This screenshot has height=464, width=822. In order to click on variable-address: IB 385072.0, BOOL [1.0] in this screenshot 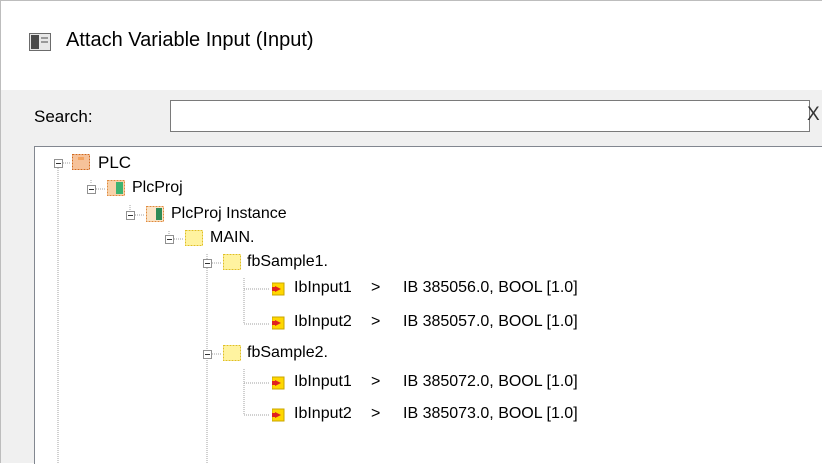, I will do `click(490, 381)`.